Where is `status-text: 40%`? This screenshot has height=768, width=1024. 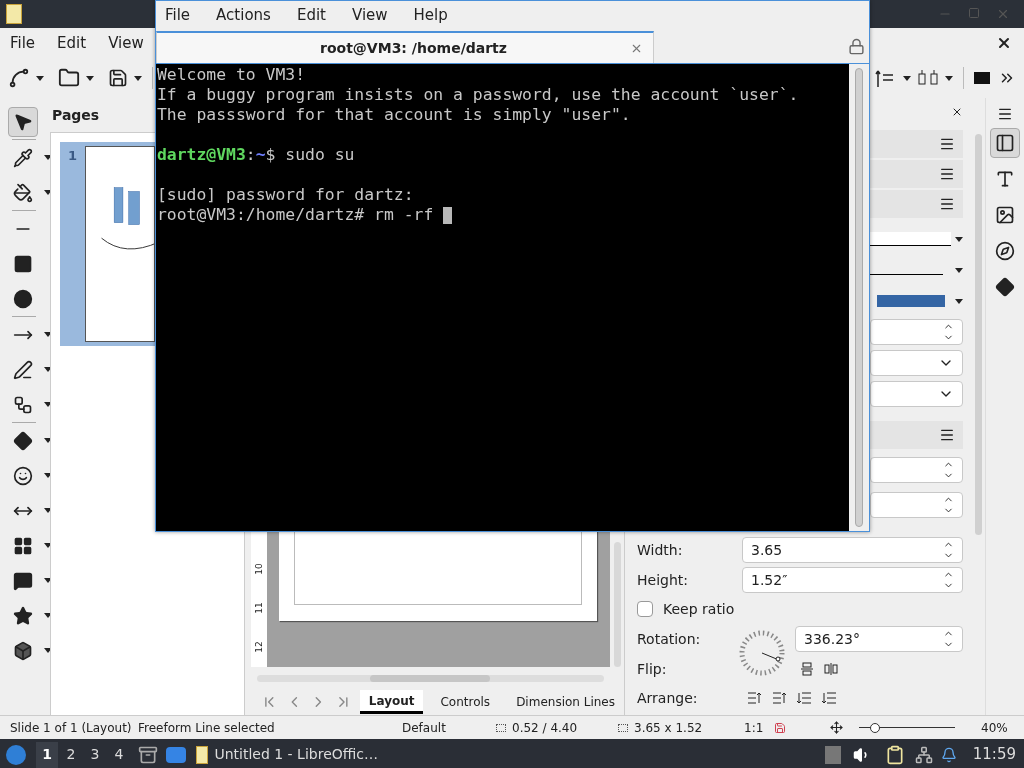 status-text: 40% is located at coordinates (994, 728).